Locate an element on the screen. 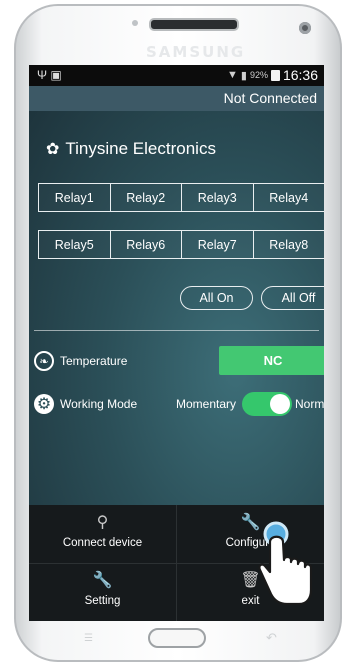 The height and width of the screenshot is (666, 355). wifi-icon: ▼ is located at coordinates (232, 75).